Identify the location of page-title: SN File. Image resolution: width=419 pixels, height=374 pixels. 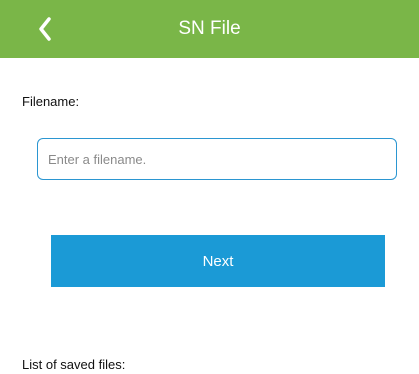
(209, 28).